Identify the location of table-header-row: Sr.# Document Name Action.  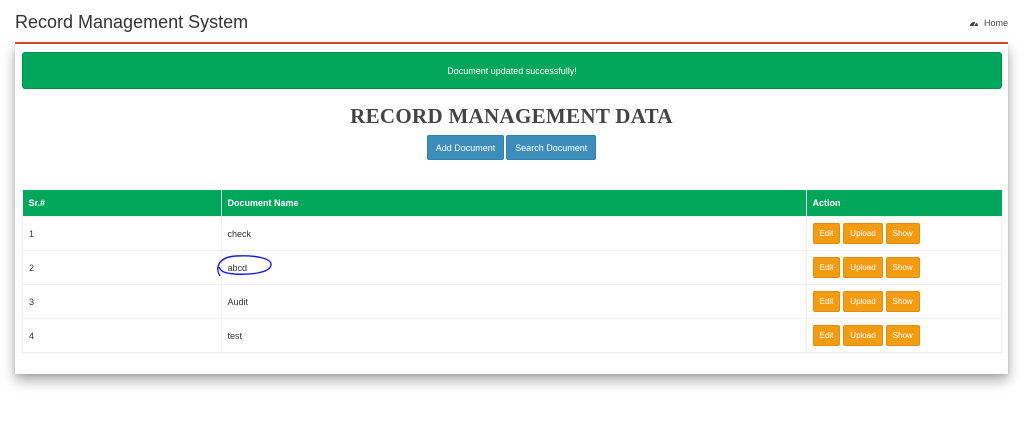
(512, 203).